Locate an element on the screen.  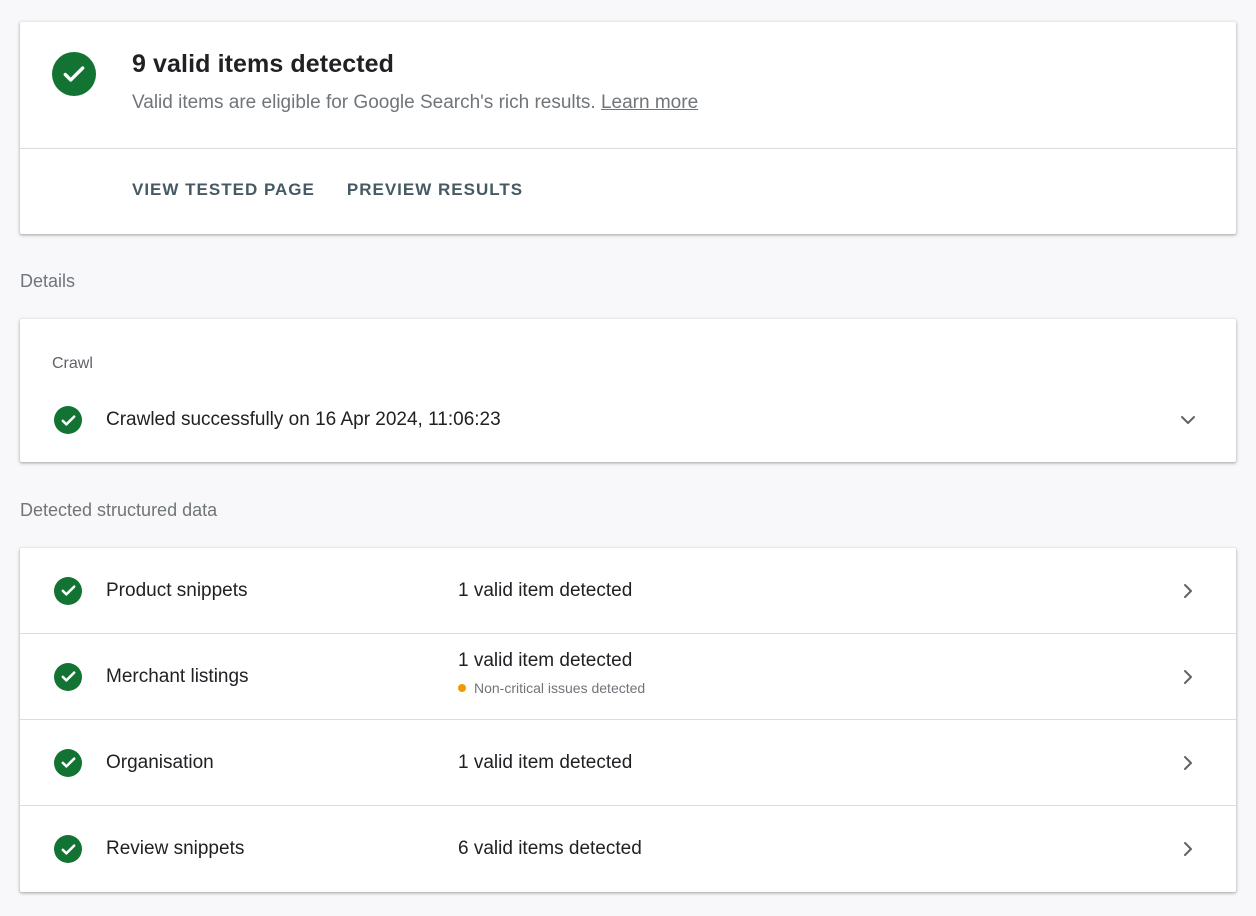
warning-dot-icon is located at coordinates (462, 688).